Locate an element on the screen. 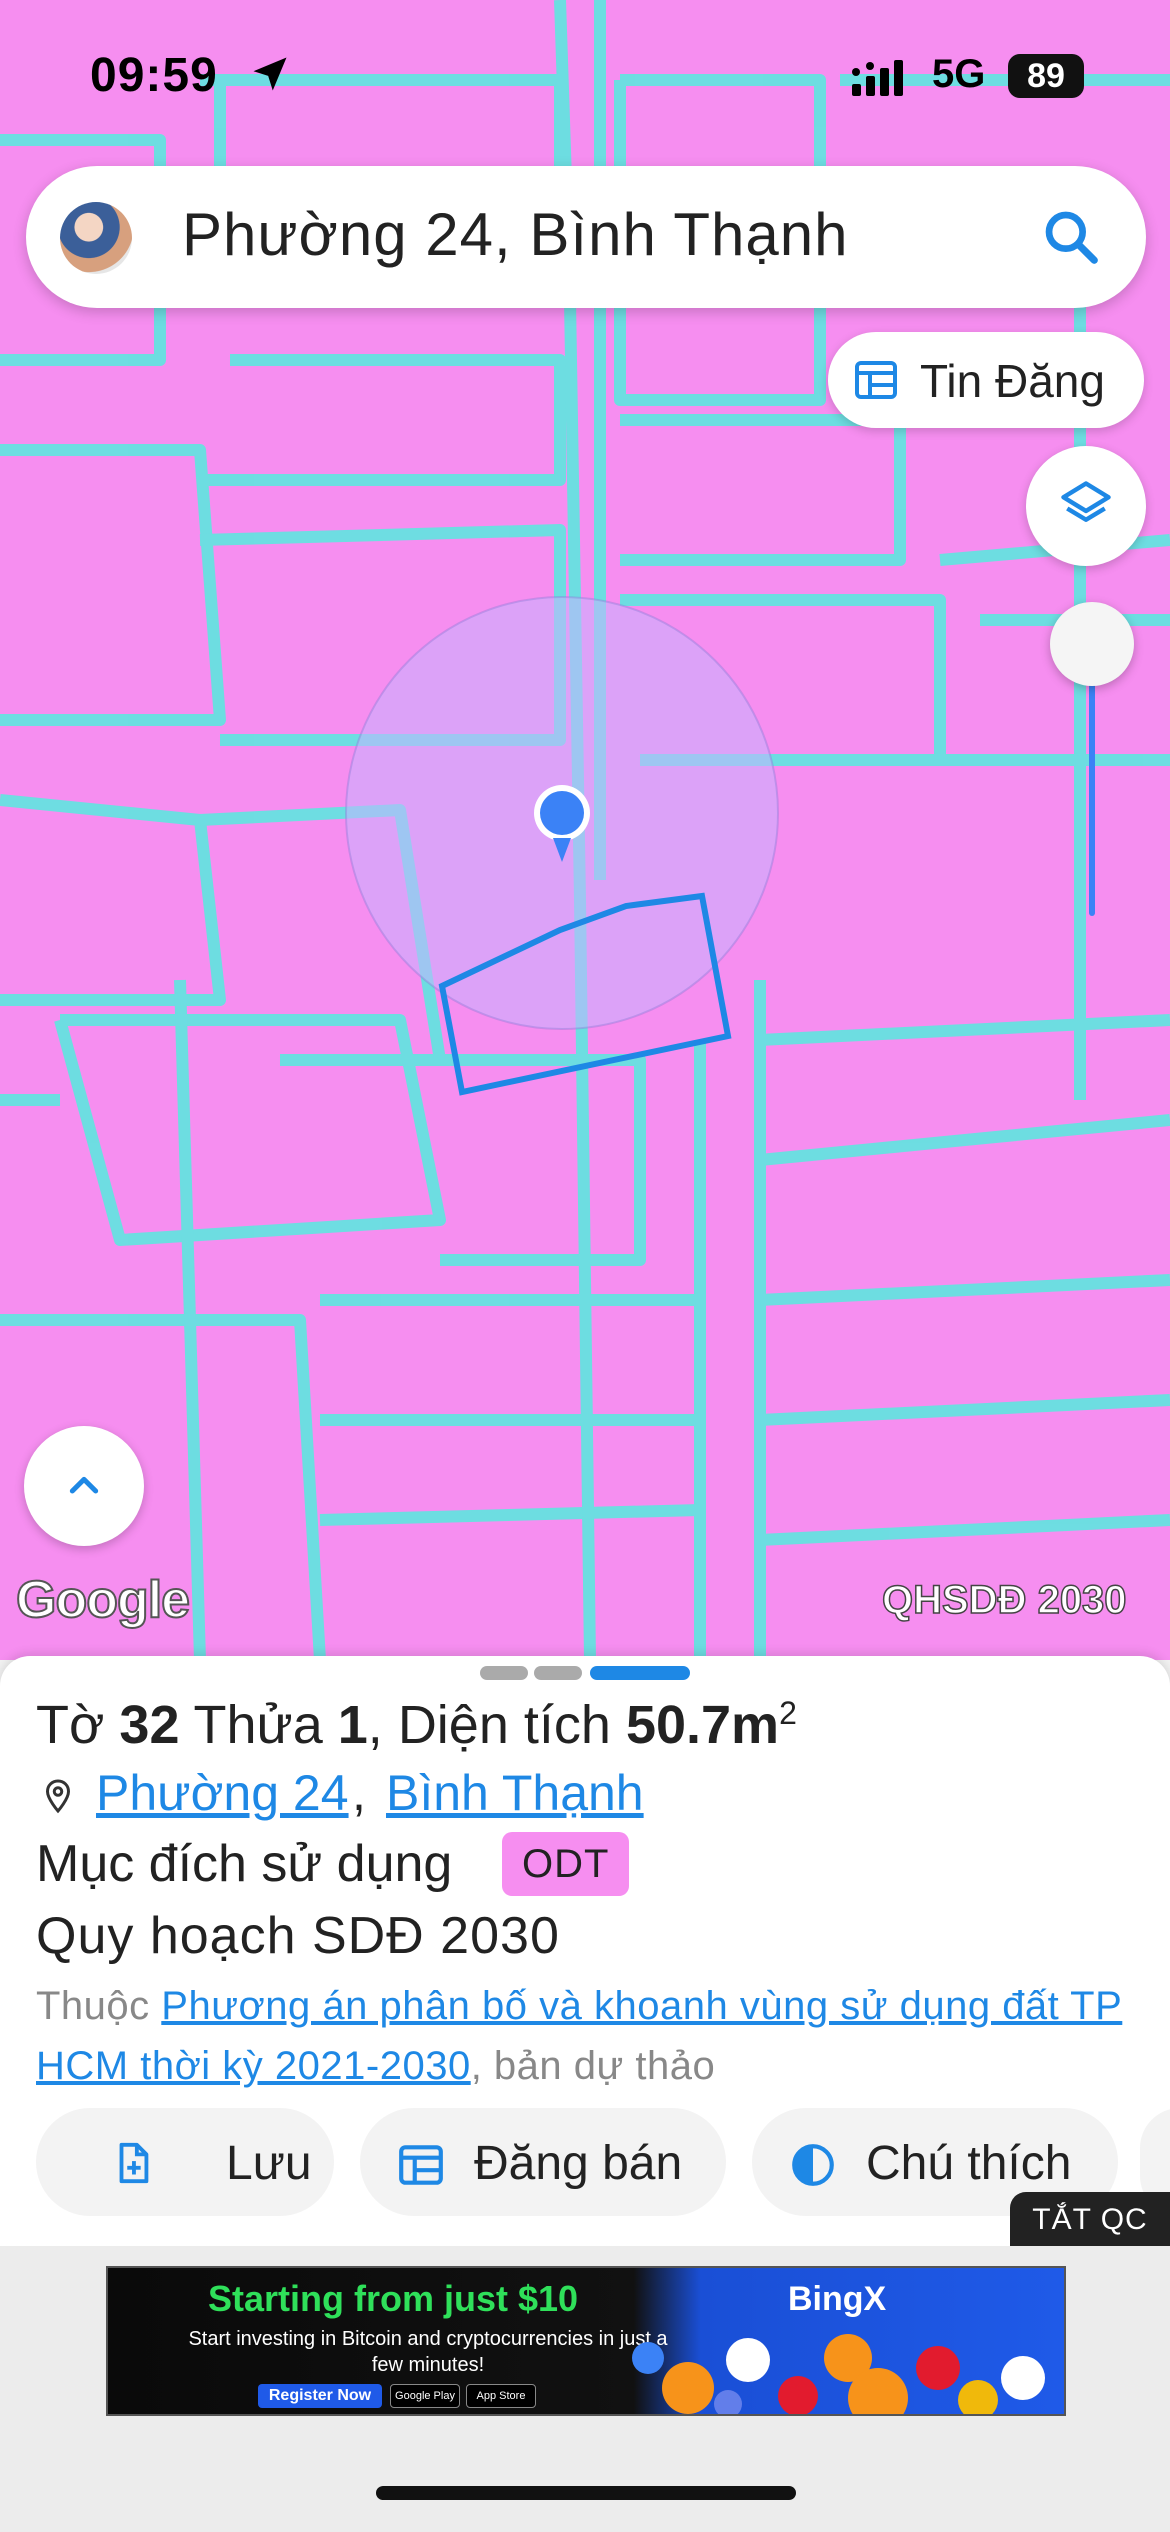 The height and width of the screenshot is (2532, 1170). location-arrow-icon is located at coordinates (270, 74).